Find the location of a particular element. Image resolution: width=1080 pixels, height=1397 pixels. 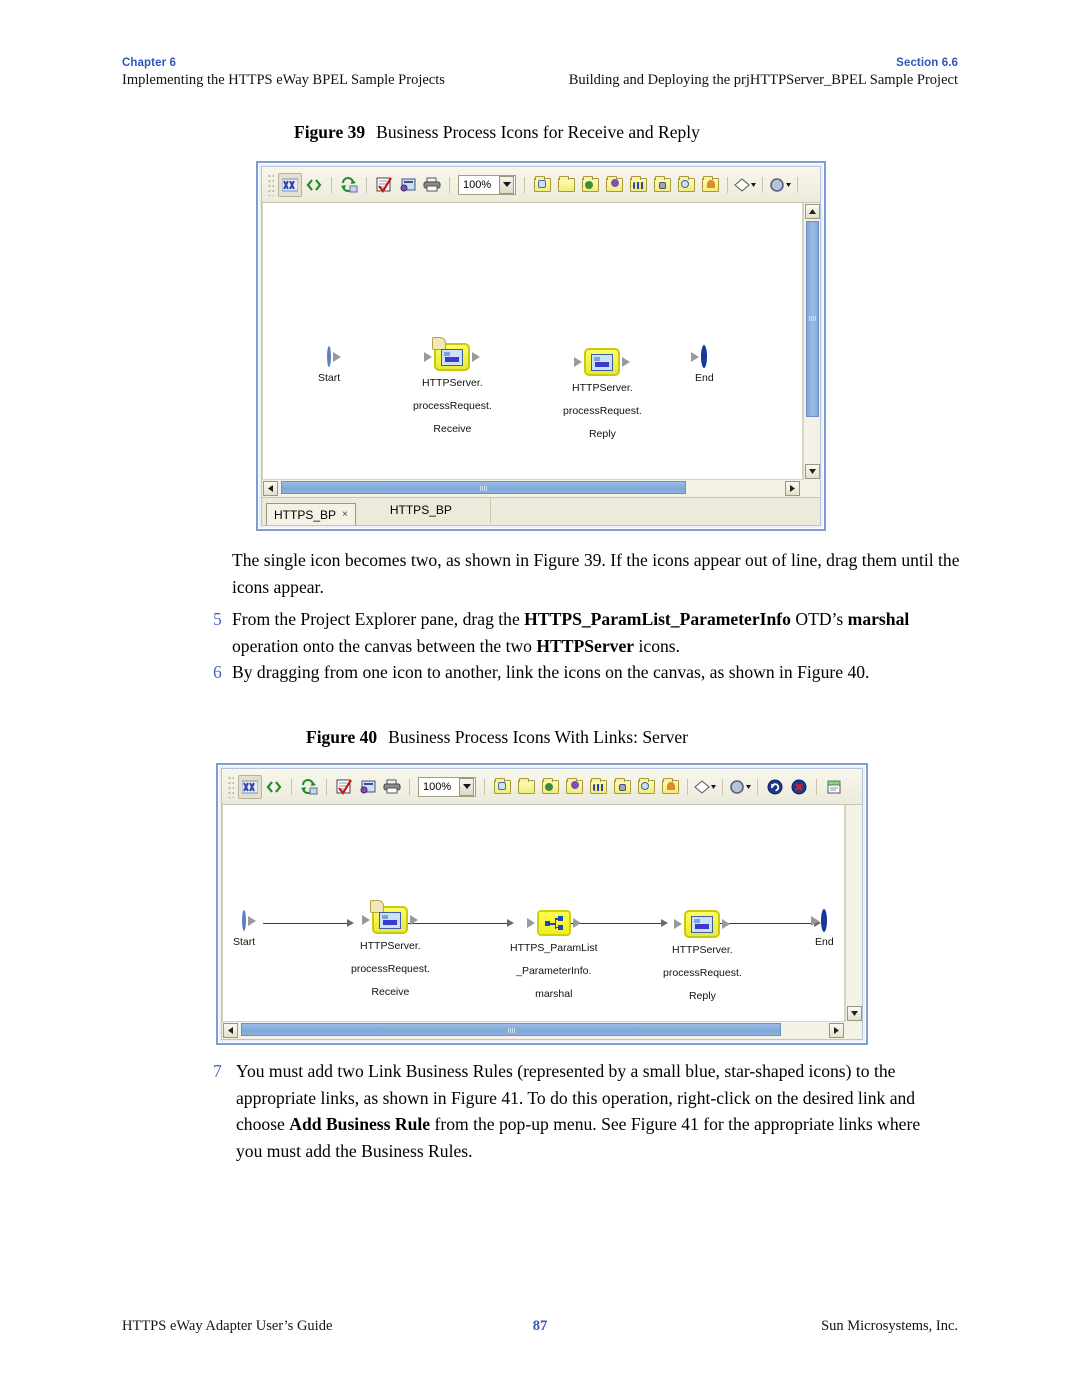

step-5-part-c: OTD’s is located at coordinates (819, 619).